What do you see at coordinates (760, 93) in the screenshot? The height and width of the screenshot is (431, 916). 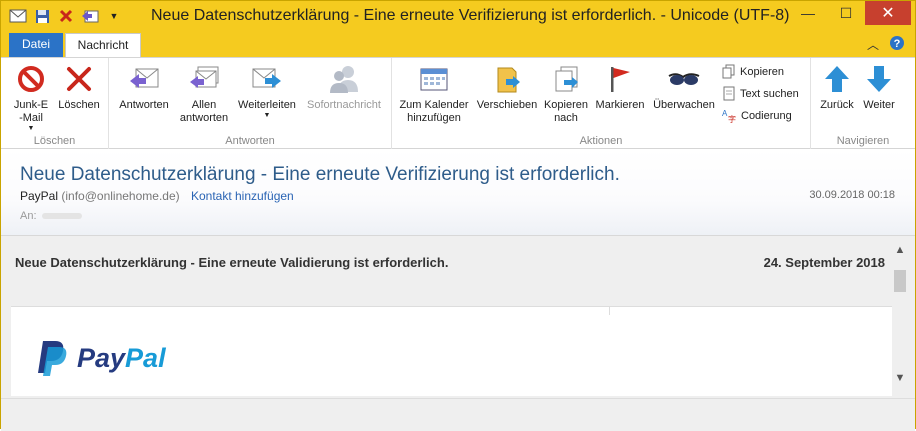 I see `find-text-button: Text suchen` at bounding box center [760, 93].